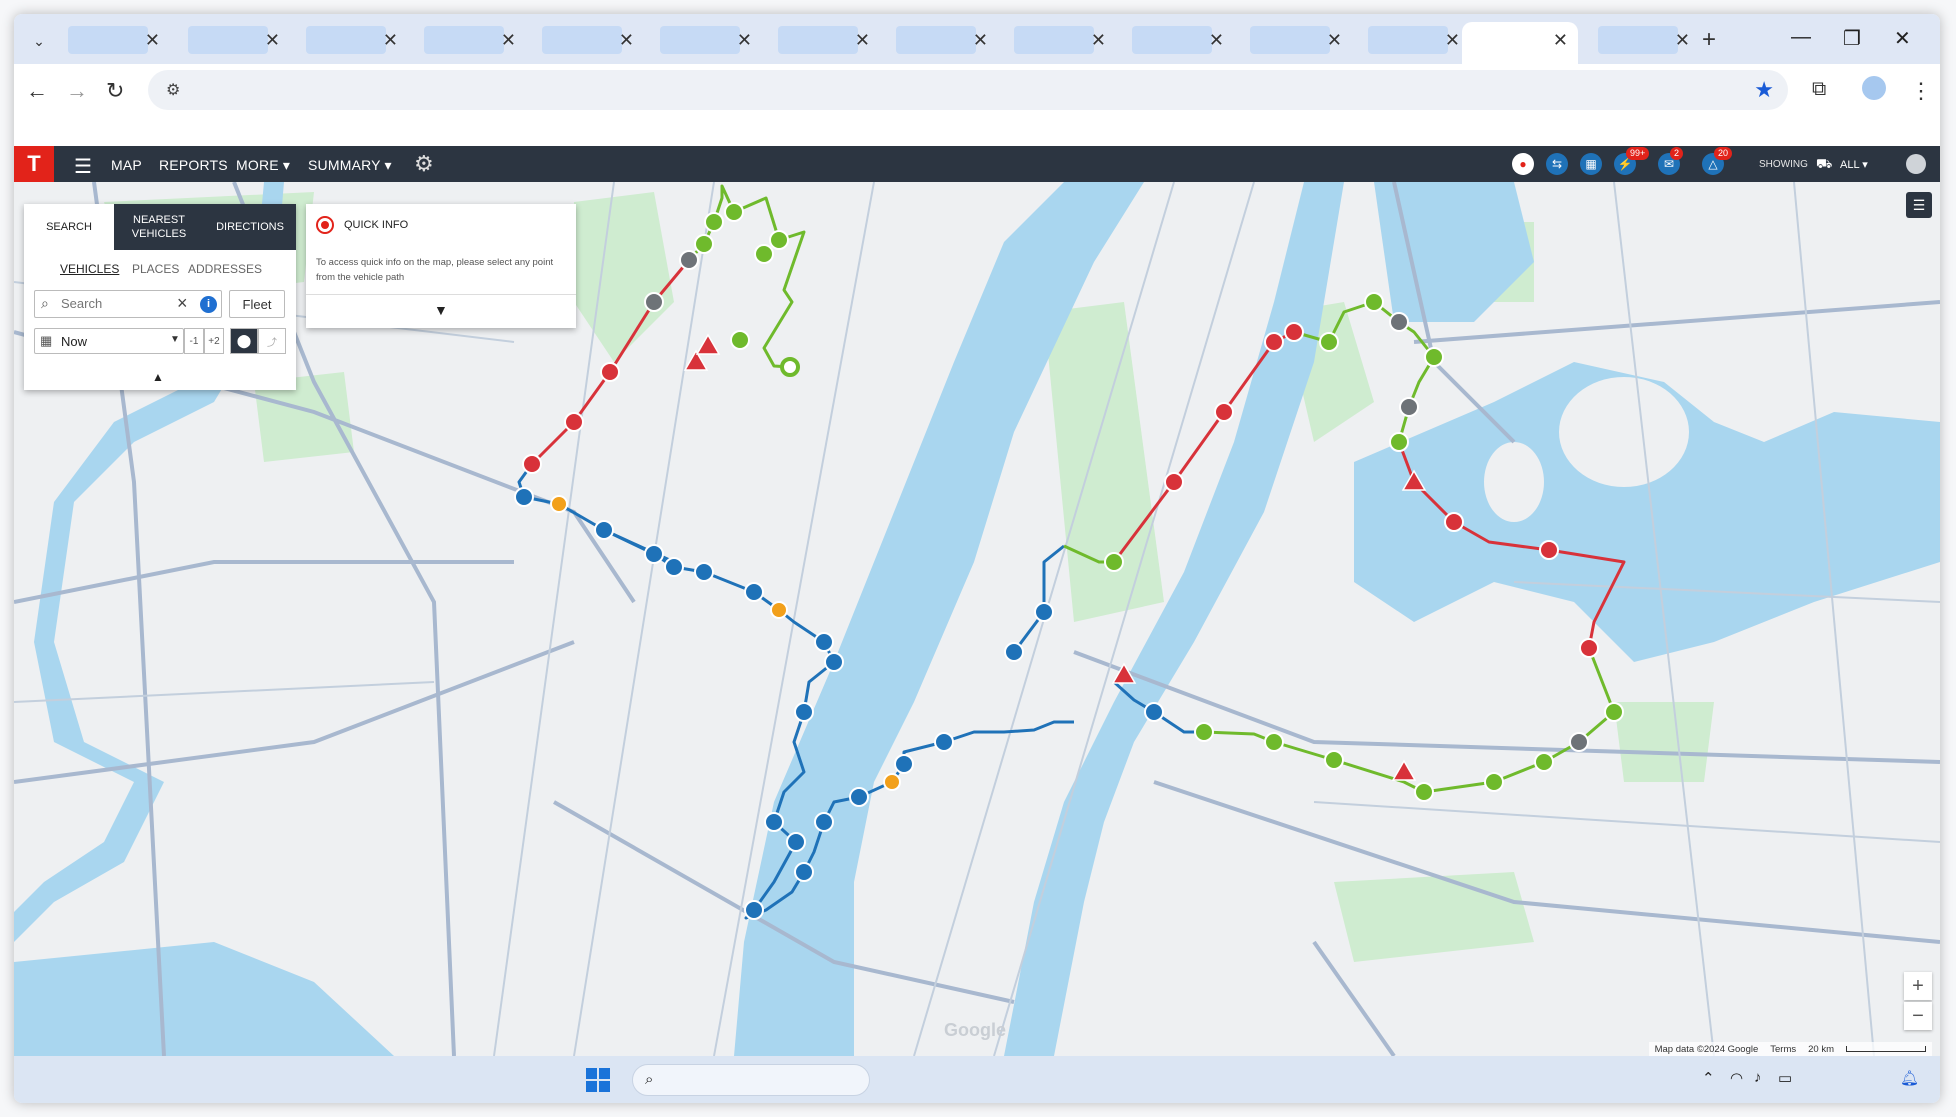 The width and height of the screenshot is (1956, 1117). I want to click on terms-link: Terms, so click(1783, 1049).